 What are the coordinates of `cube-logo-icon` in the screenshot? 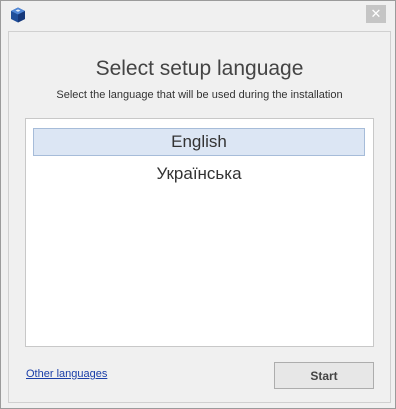 It's located at (18, 15).